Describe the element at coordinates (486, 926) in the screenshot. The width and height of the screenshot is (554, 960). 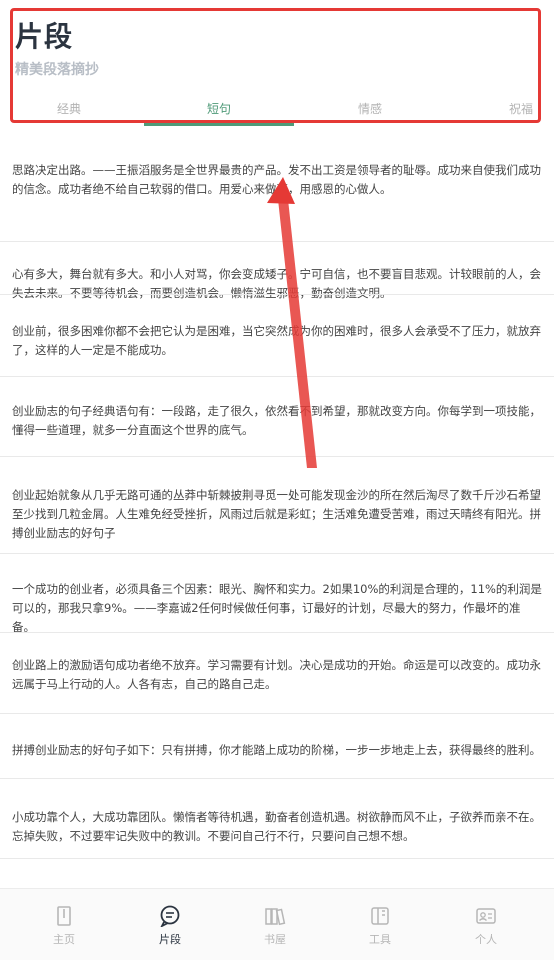
I see `nav-profile: 个人` at that location.